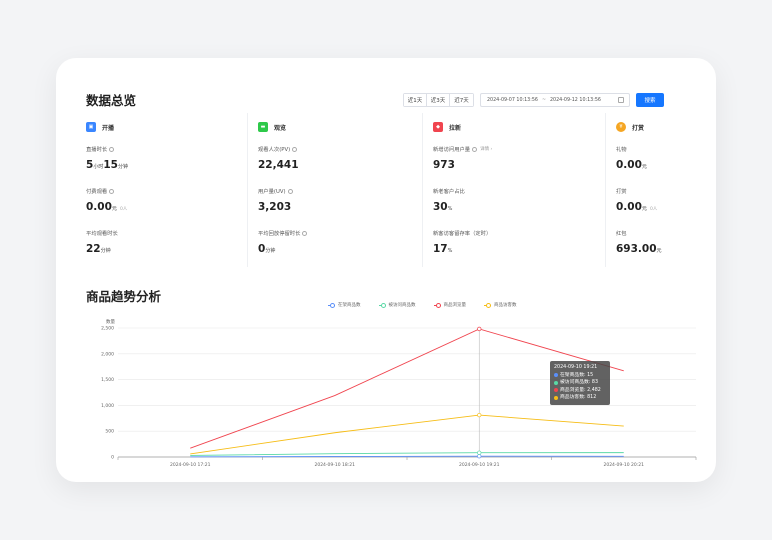  I want to click on stat-label: 平均观看时长, so click(102, 234).